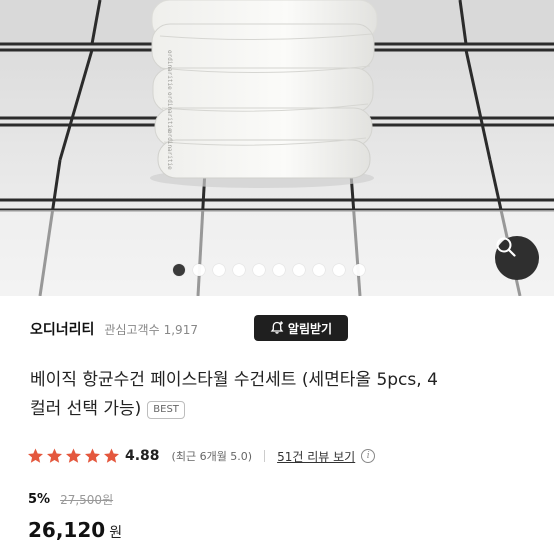  Describe the element at coordinates (67, 530) in the screenshot. I see `sale-price: 26,120` at that location.